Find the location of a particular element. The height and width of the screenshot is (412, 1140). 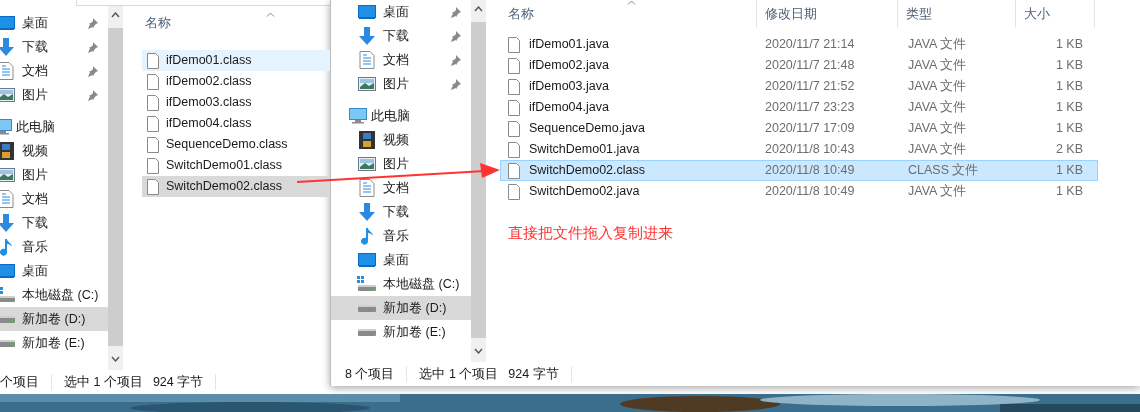

modified-date: 2020/11/7 21:52 is located at coordinates (810, 87).